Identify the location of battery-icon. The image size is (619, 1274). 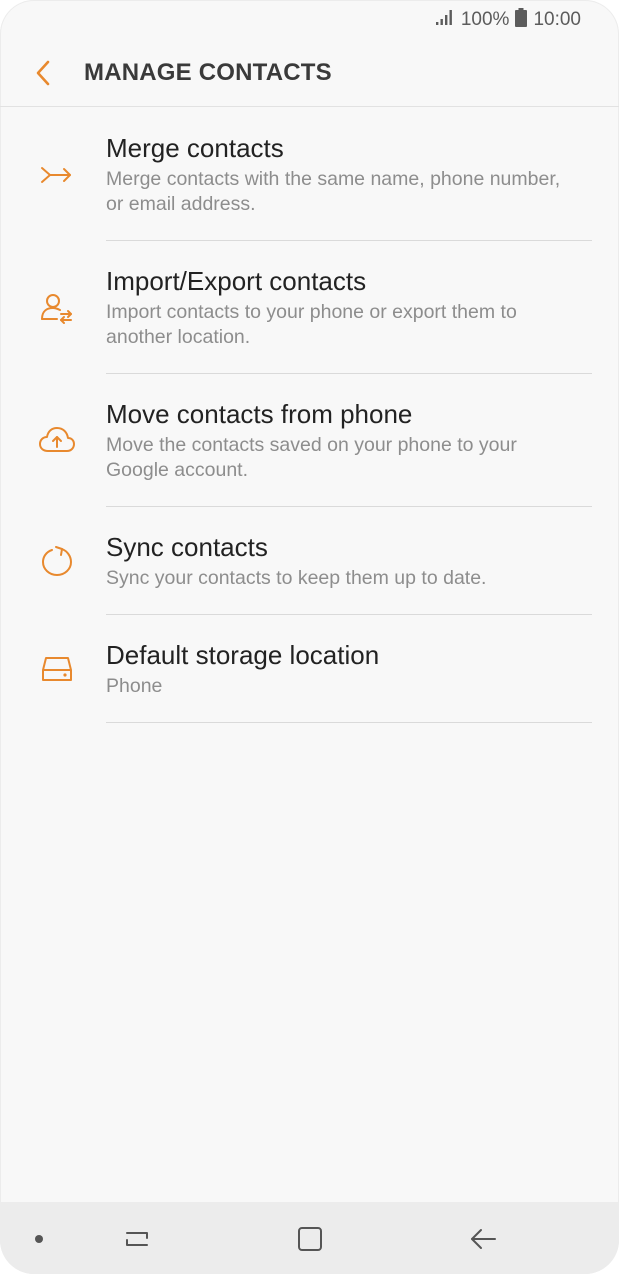
(521, 20).